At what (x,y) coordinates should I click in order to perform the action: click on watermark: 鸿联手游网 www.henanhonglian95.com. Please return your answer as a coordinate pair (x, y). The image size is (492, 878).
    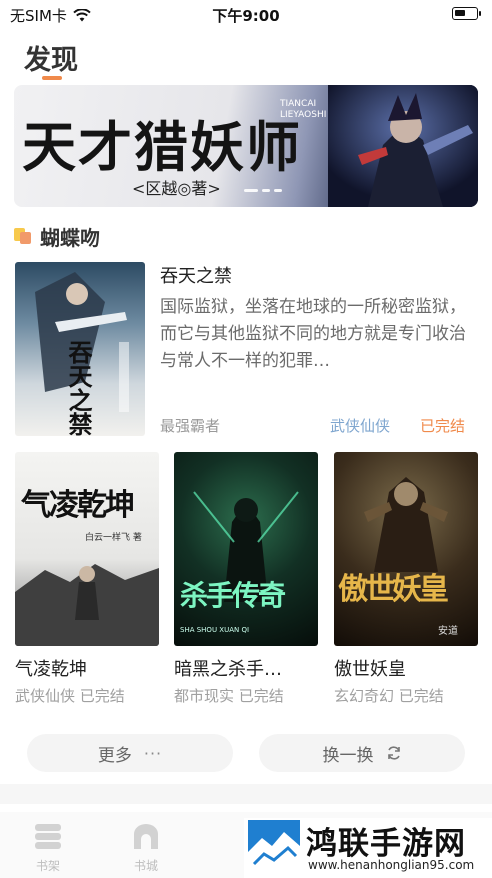
    Looking at the image, I should click on (368, 848).